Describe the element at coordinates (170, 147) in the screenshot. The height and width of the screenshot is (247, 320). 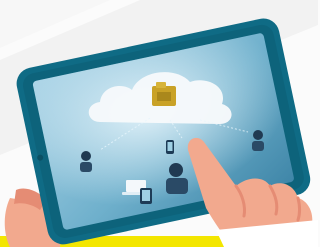
I see `phone-icon` at that location.